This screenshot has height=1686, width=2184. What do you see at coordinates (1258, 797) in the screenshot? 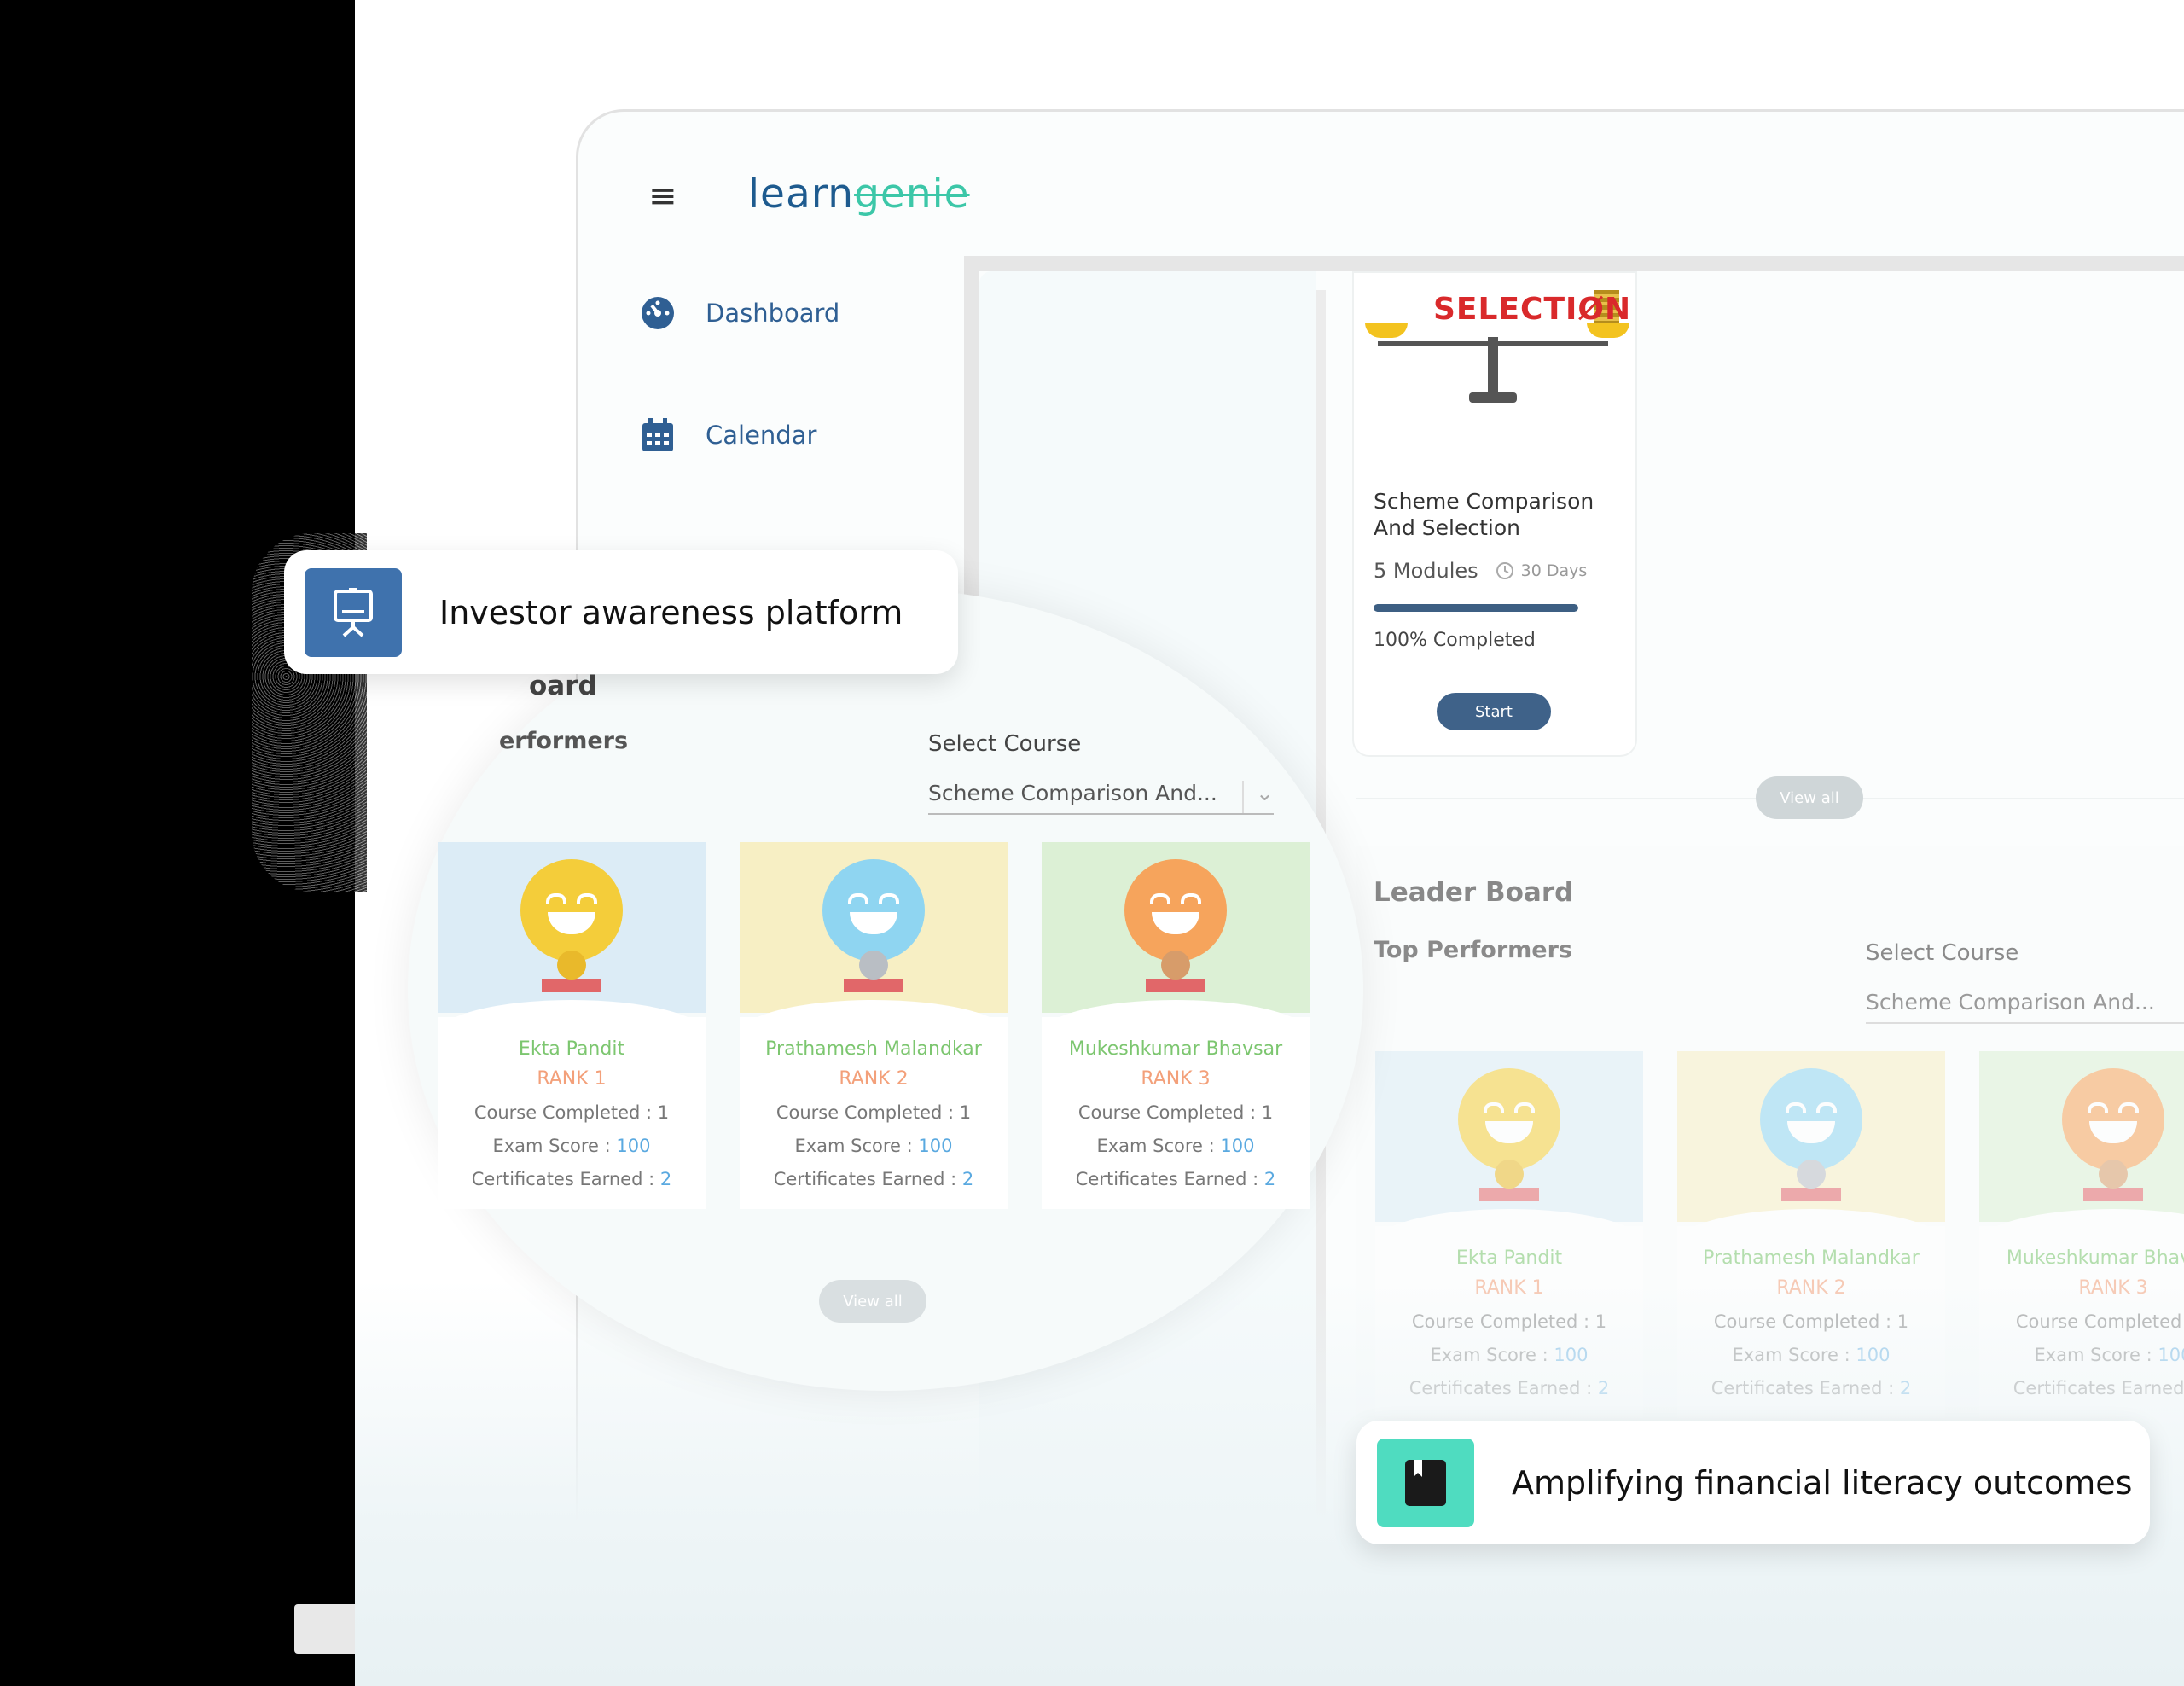
I see `chevron-down-icon: ⌄` at bounding box center [1258, 797].